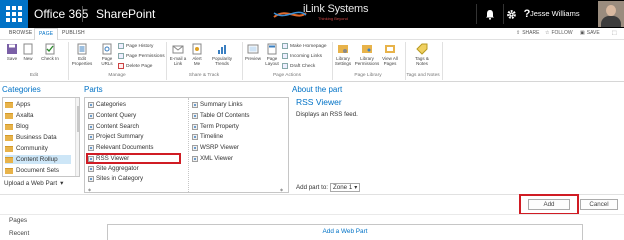  Describe the element at coordinates (38, 170) in the screenshot. I see `category-item-document-sets: Document Sets` at that location.